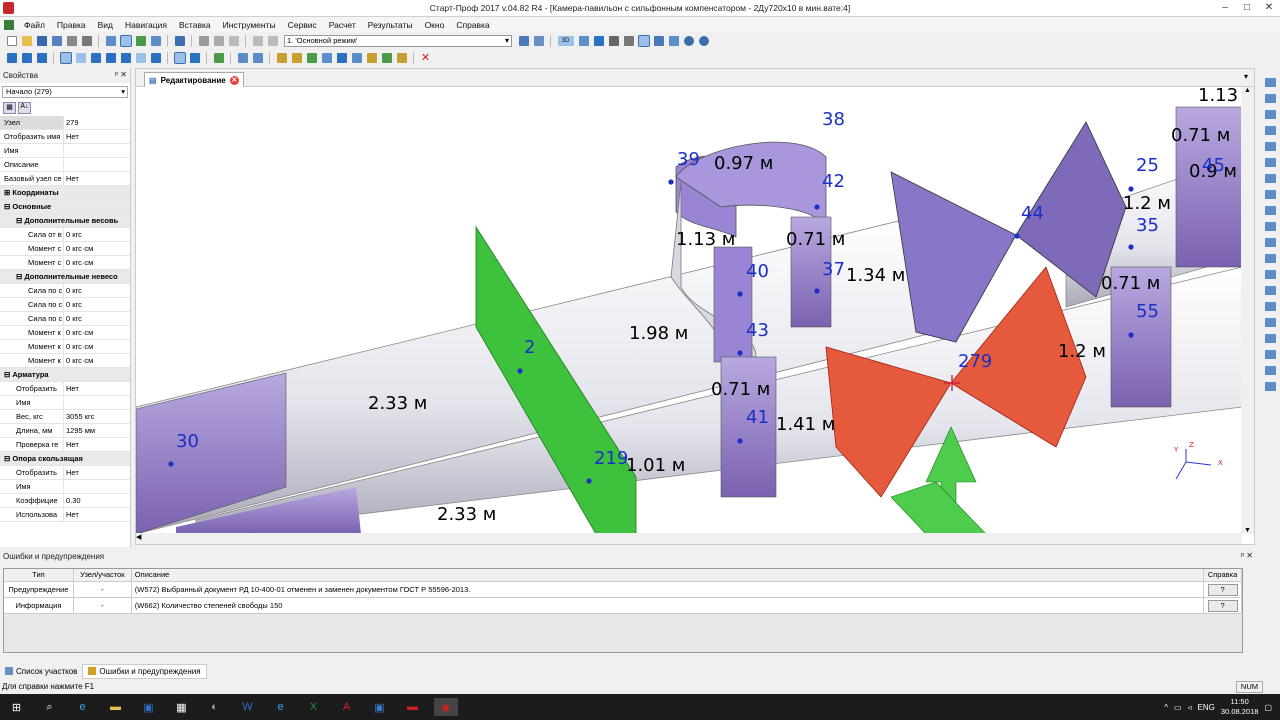  I want to click on object-select: Начало (279), so click(65, 92).